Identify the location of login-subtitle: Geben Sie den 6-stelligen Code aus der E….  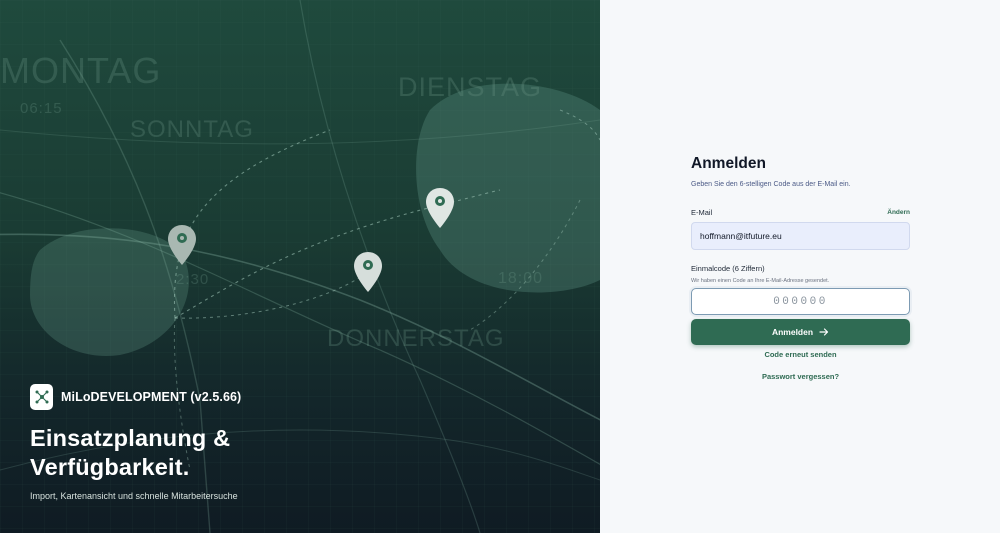
(771, 184).